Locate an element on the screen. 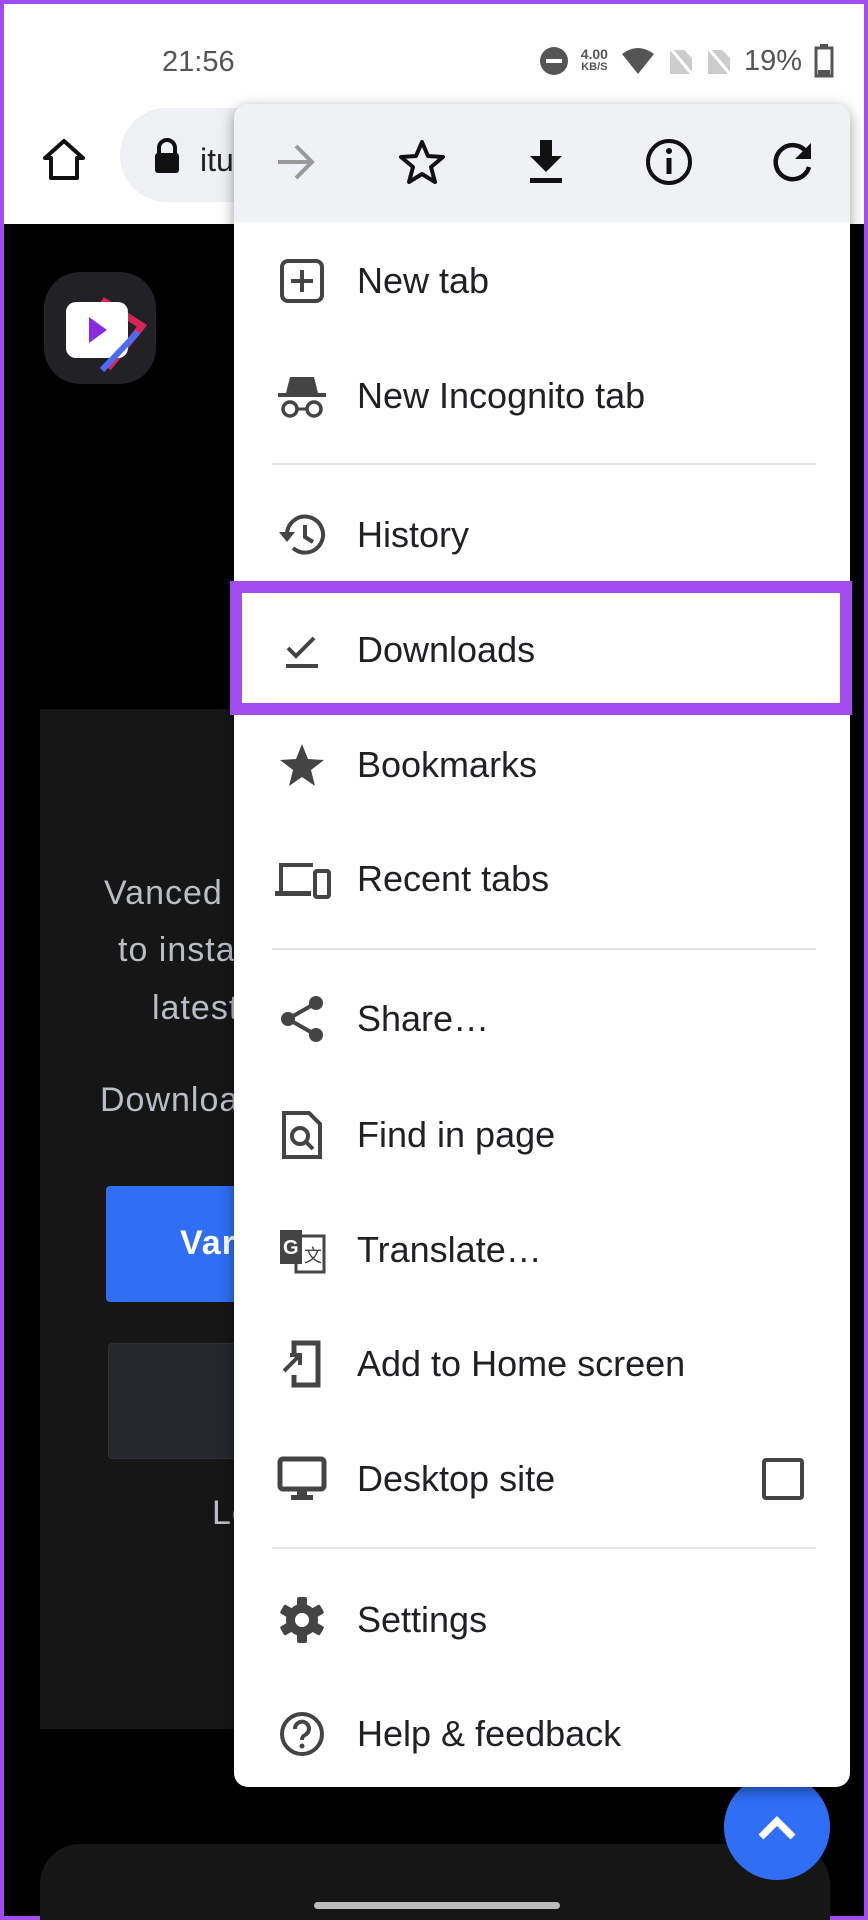 The width and height of the screenshot is (868, 1920). menu-item-settings: Settings is located at coordinates (542, 1620).